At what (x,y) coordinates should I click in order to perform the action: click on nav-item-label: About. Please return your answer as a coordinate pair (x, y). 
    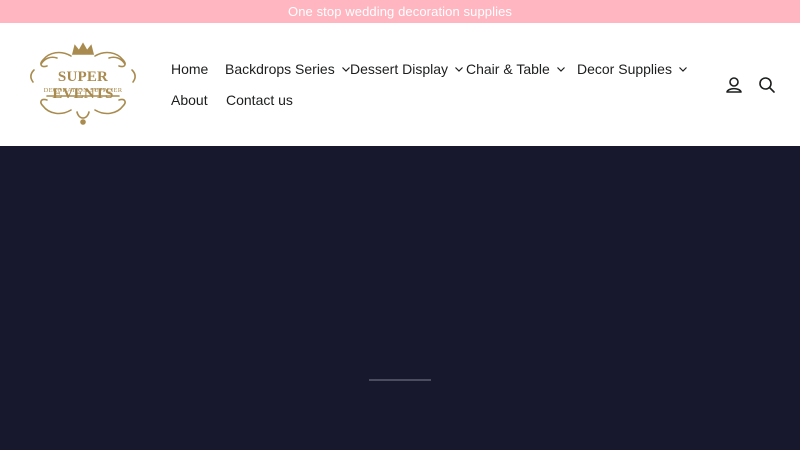
    Looking at the image, I should click on (189, 100).